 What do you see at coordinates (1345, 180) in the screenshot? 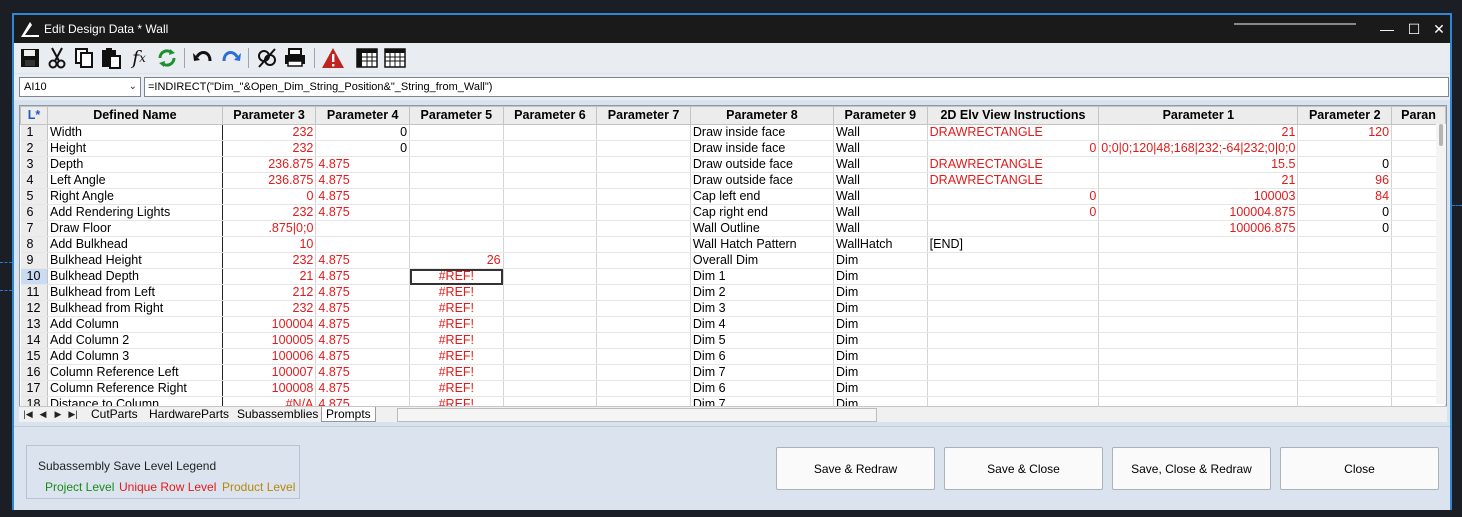
I see `cell-parameter-2: 96` at bounding box center [1345, 180].